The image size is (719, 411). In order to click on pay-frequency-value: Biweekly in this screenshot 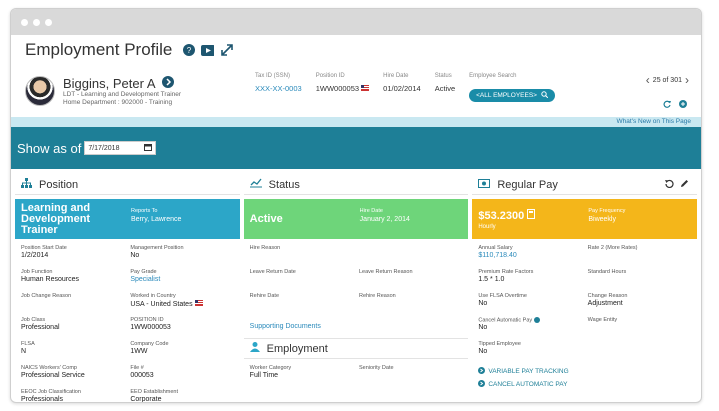, I will do `click(602, 219)`.